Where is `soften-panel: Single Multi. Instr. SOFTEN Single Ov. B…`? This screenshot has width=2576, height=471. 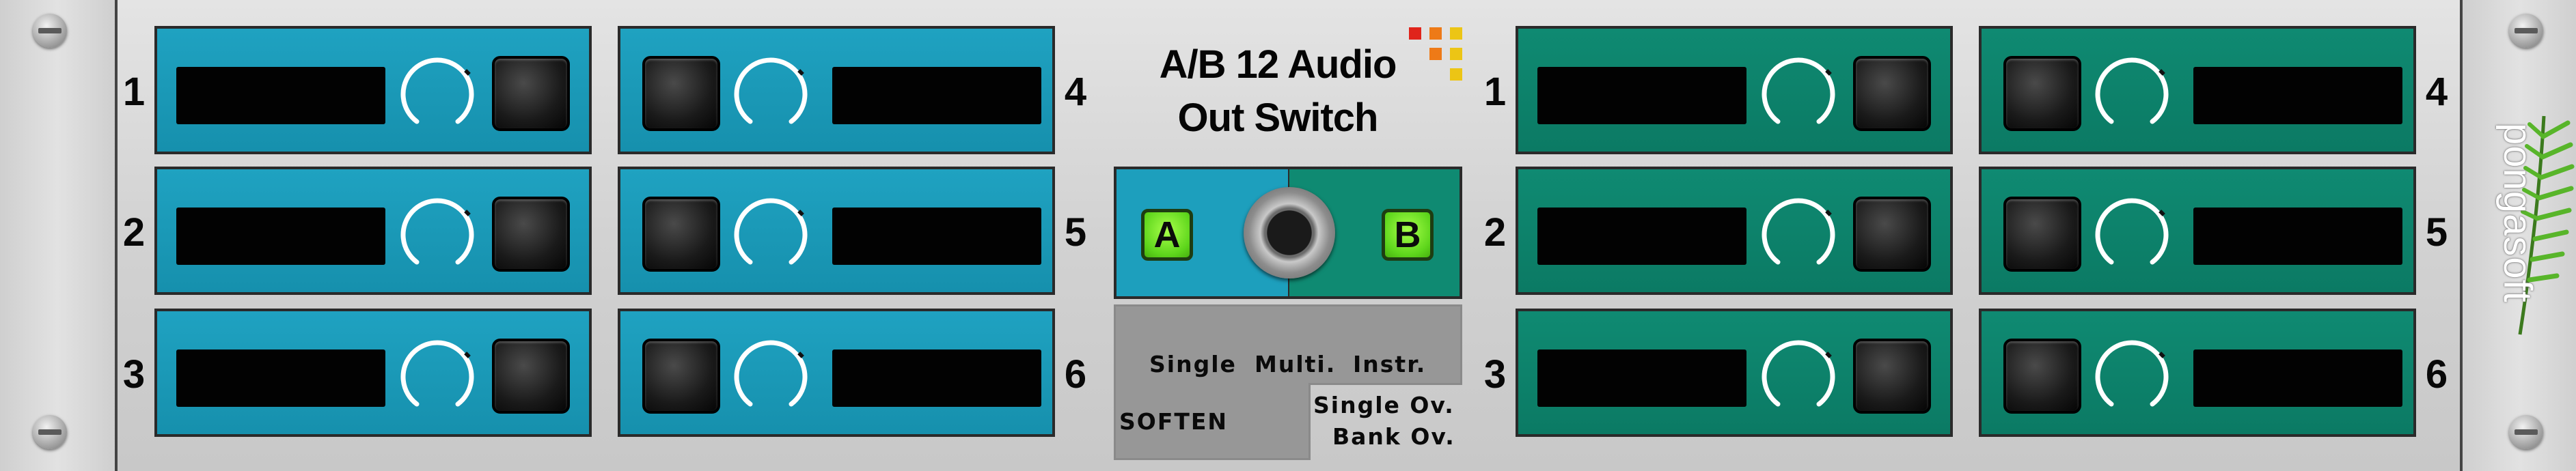
soften-panel: Single Multi. Instr. SOFTEN Single Ov. B… is located at coordinates (1288, 382).